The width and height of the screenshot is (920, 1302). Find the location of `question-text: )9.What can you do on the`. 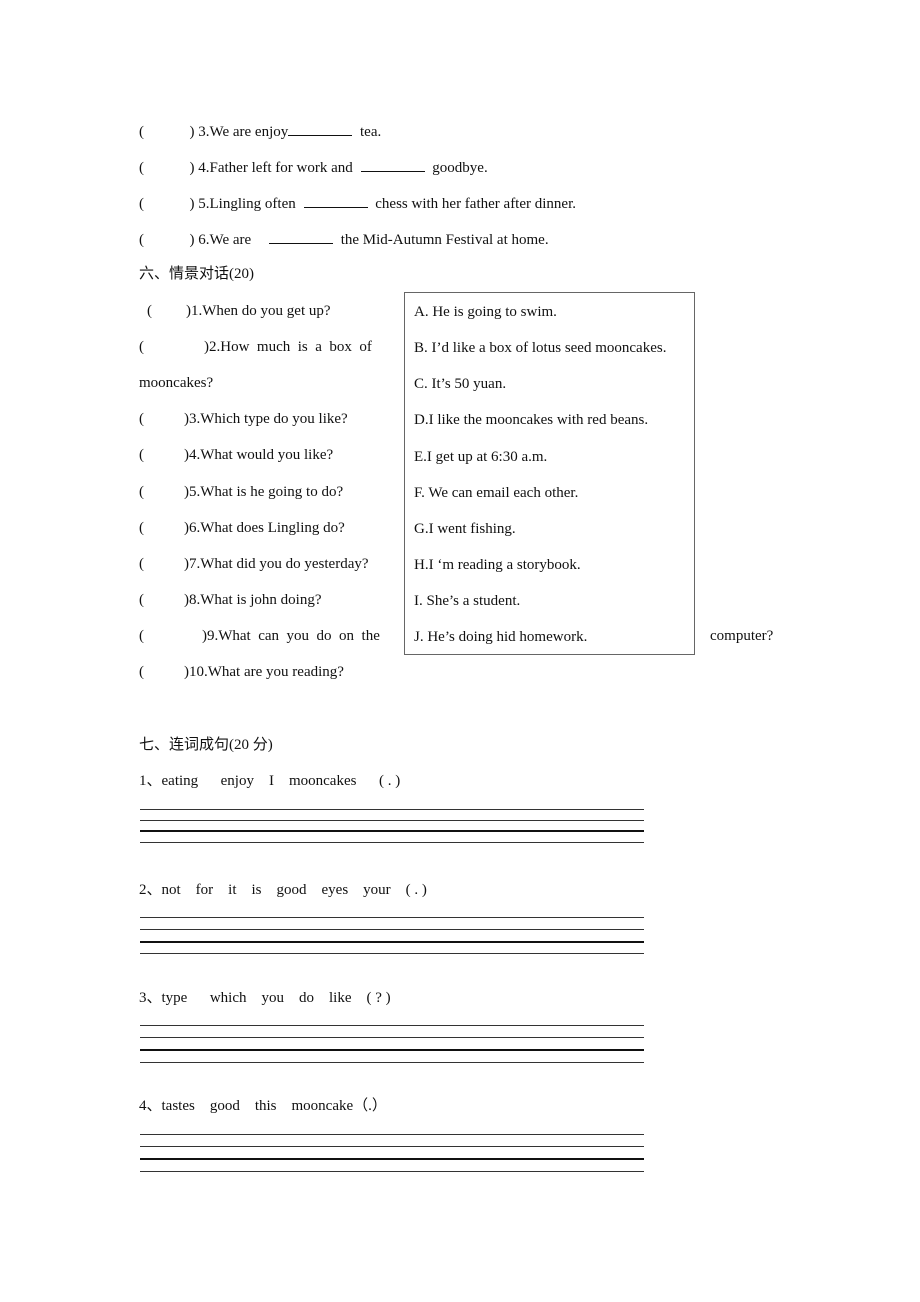

question-text: )9.What can you do on the is located at coordinates (291, 636).